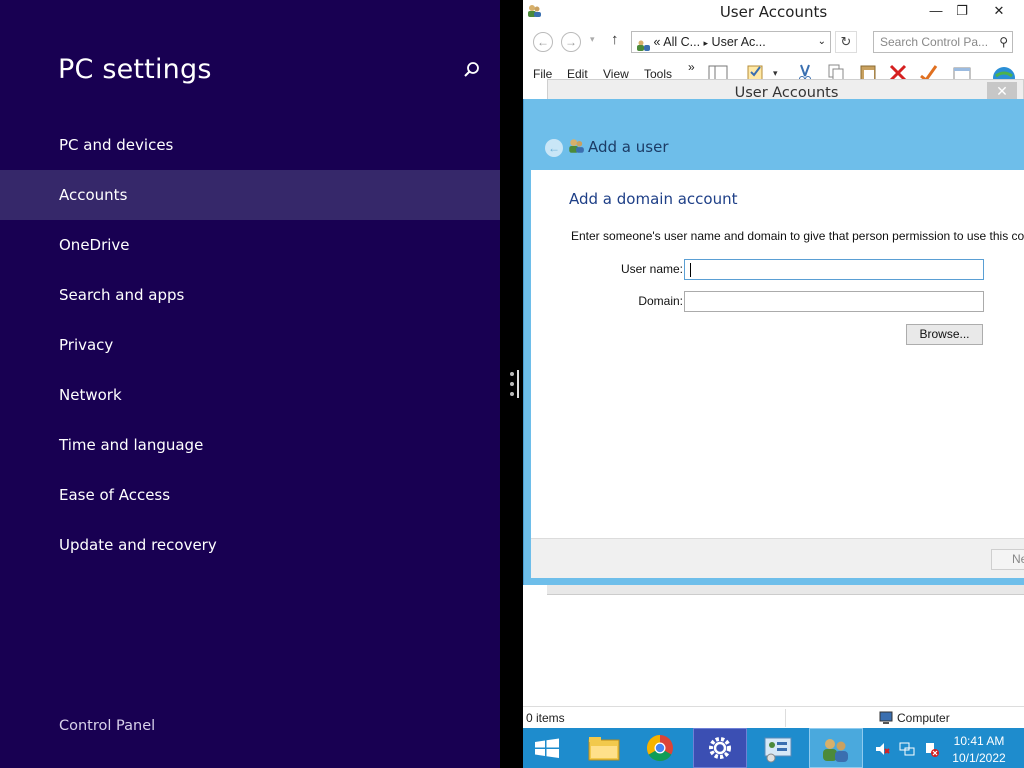 The image size is (1024, 768). Describe the element at coordinates (550, 748) in the screenshot. I see `start-button` at that location.